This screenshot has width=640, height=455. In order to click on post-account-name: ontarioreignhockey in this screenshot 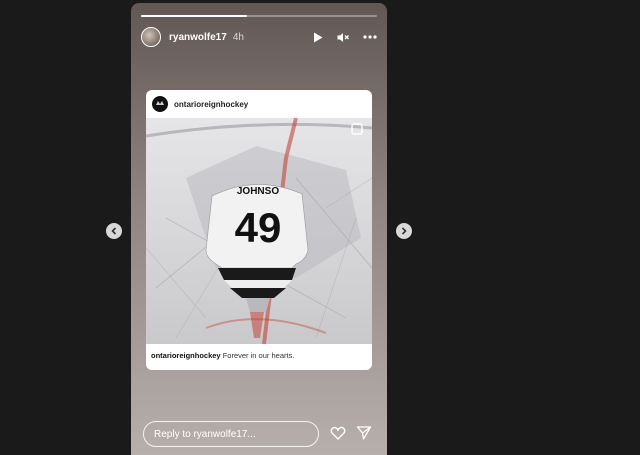, I will do `click(211, 104)`.